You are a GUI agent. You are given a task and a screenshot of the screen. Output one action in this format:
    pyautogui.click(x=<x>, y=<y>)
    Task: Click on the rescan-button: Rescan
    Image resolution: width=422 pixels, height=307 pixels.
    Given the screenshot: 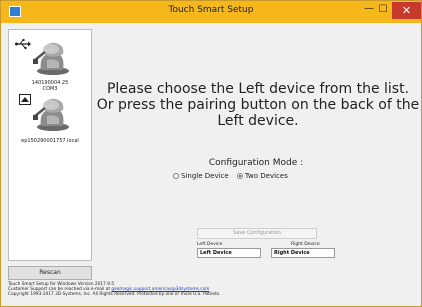 What is the action you would take?
    pyautogui.click(x=50, y=273)
    